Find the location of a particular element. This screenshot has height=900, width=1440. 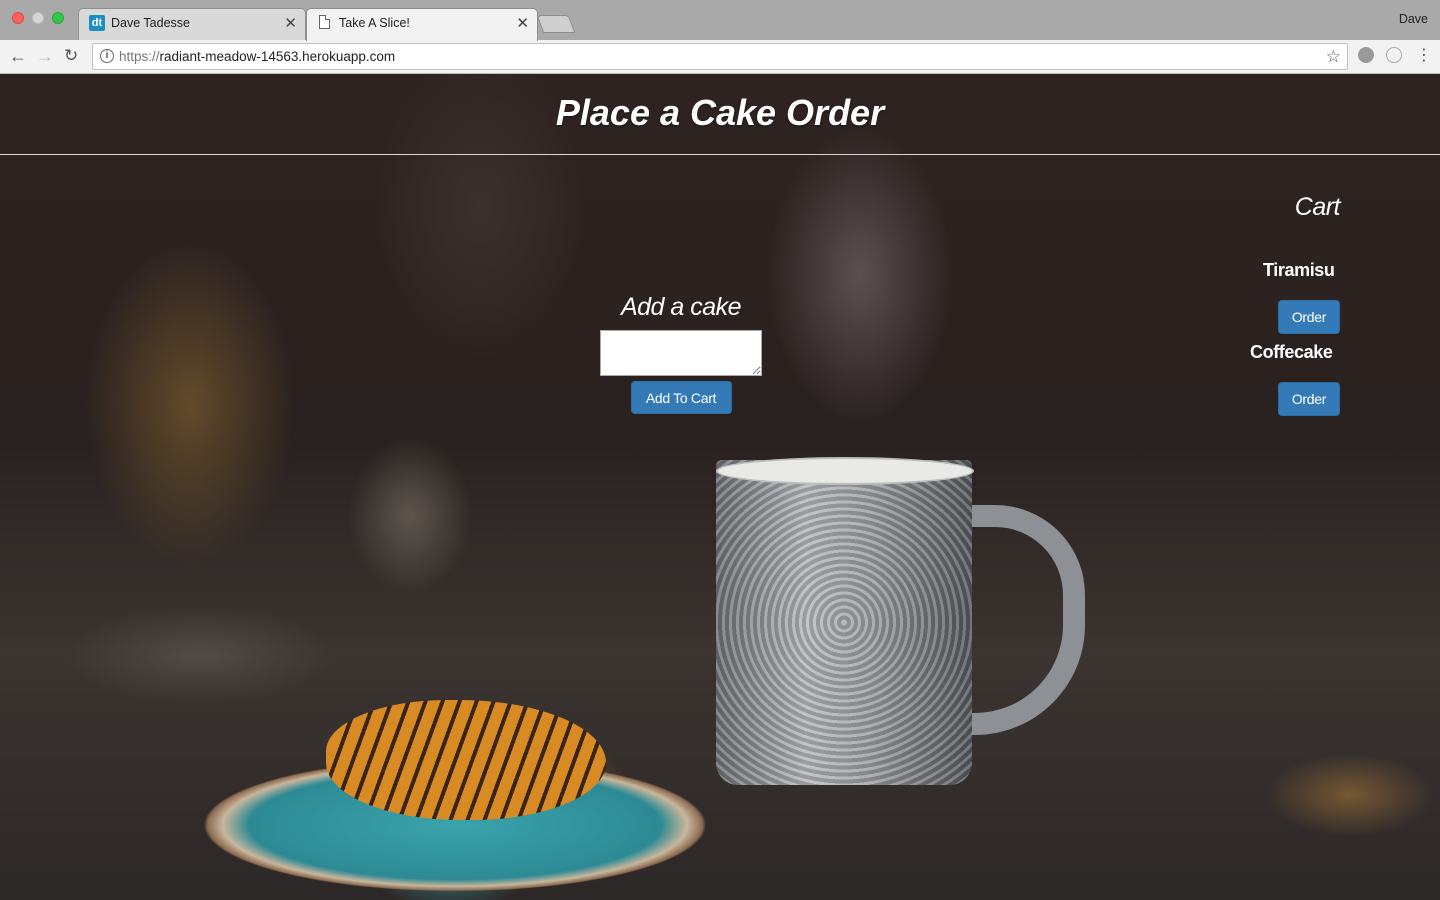

background-pastry is located at coordinates (466, 760).